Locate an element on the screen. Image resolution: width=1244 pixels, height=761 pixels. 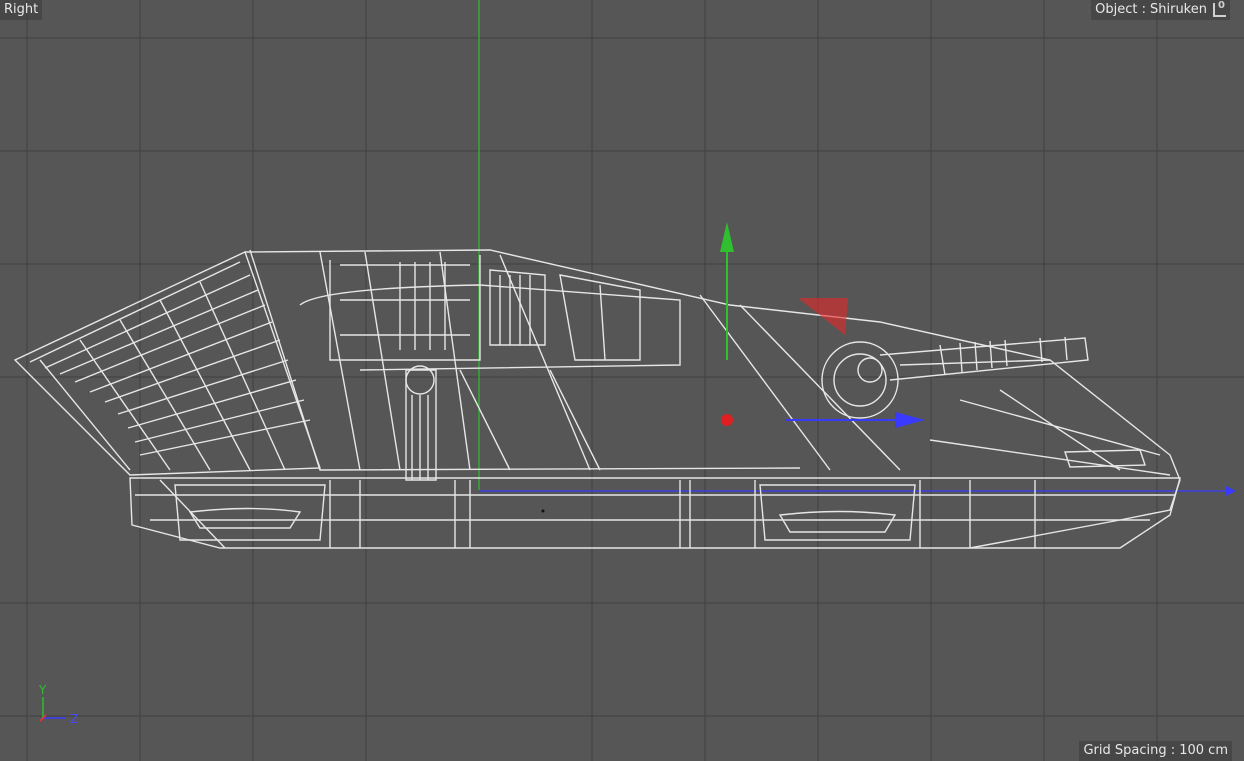
object-info: Object : Shiruken 0 is located at coordinates (1160, 10).